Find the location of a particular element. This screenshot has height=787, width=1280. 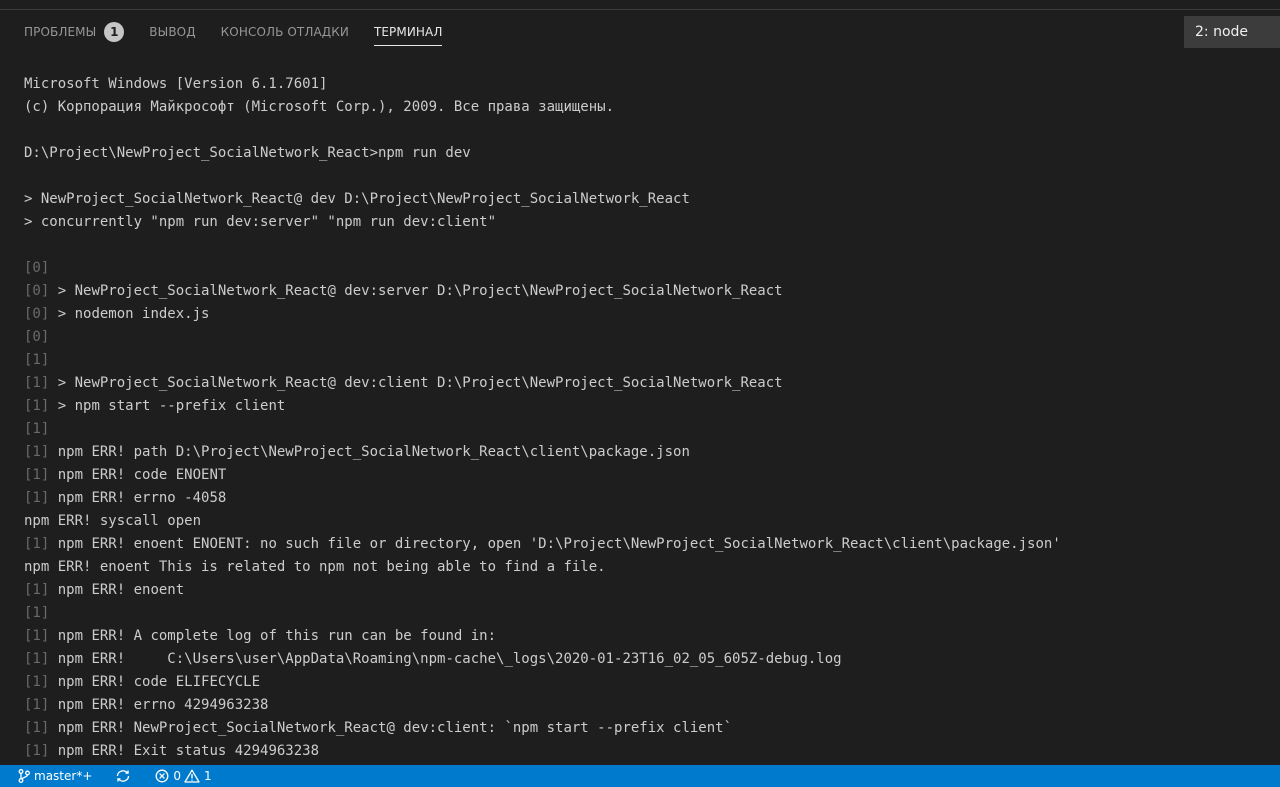

warning-count: 1 is located at coordinates (208, 776).